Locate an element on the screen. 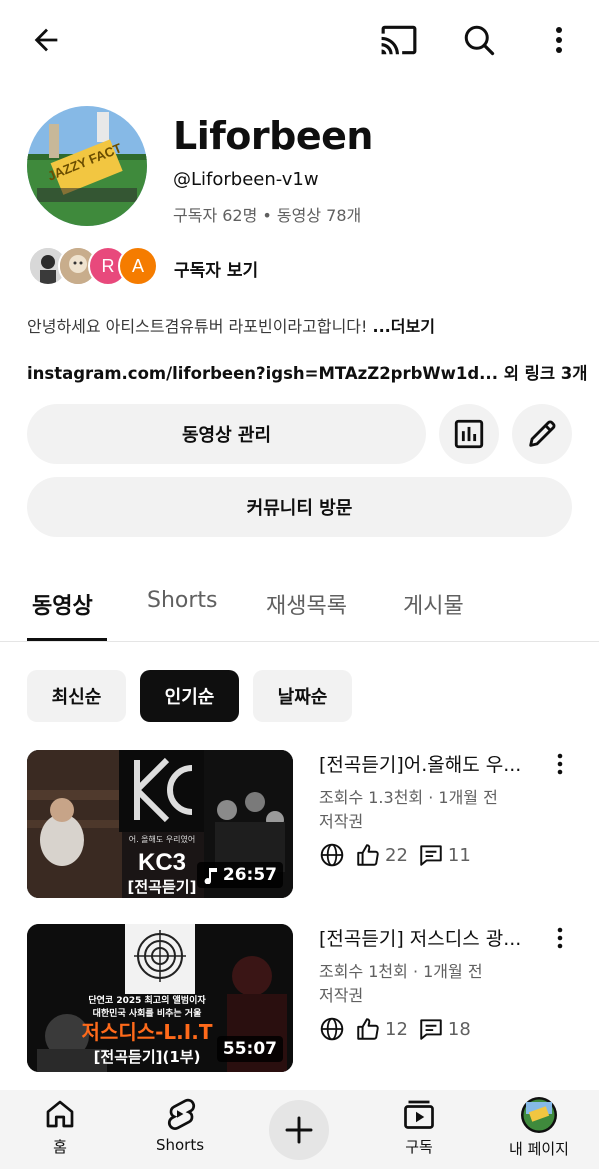 This screenshot has width=599, height=1169. visit-community-button: 커뮤니티 방문 is located at coordinates (299, 507).